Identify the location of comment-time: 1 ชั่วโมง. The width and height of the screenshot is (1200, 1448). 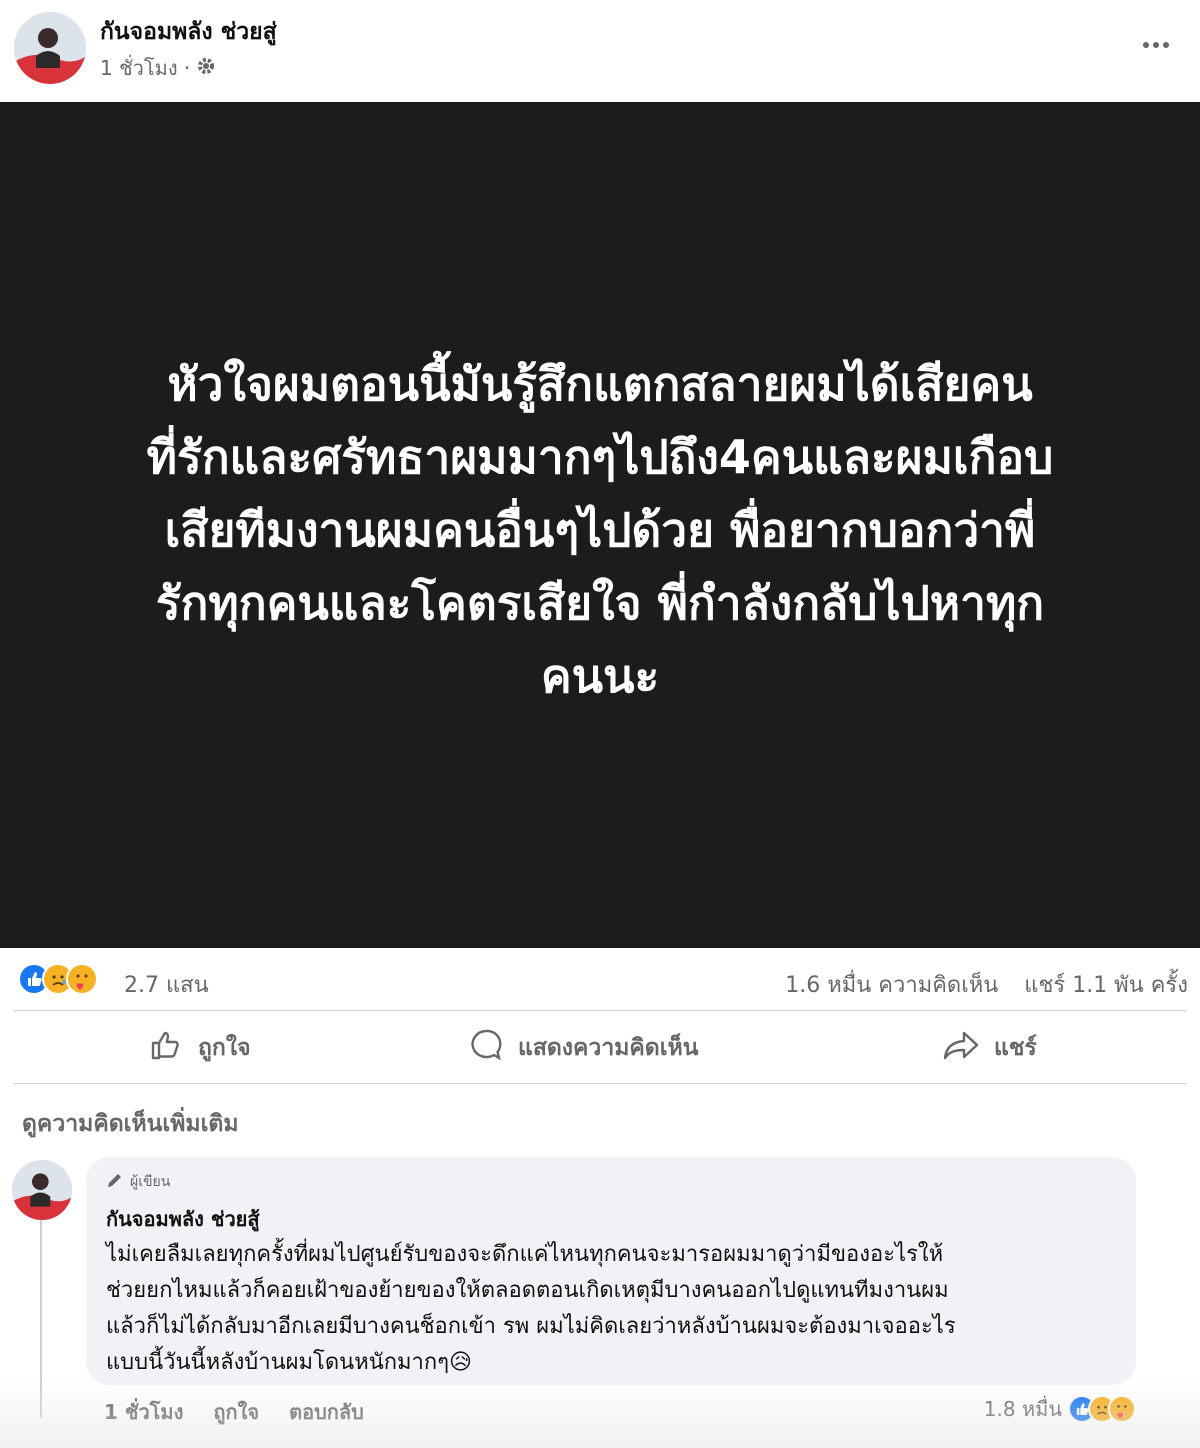
(143, 1412).